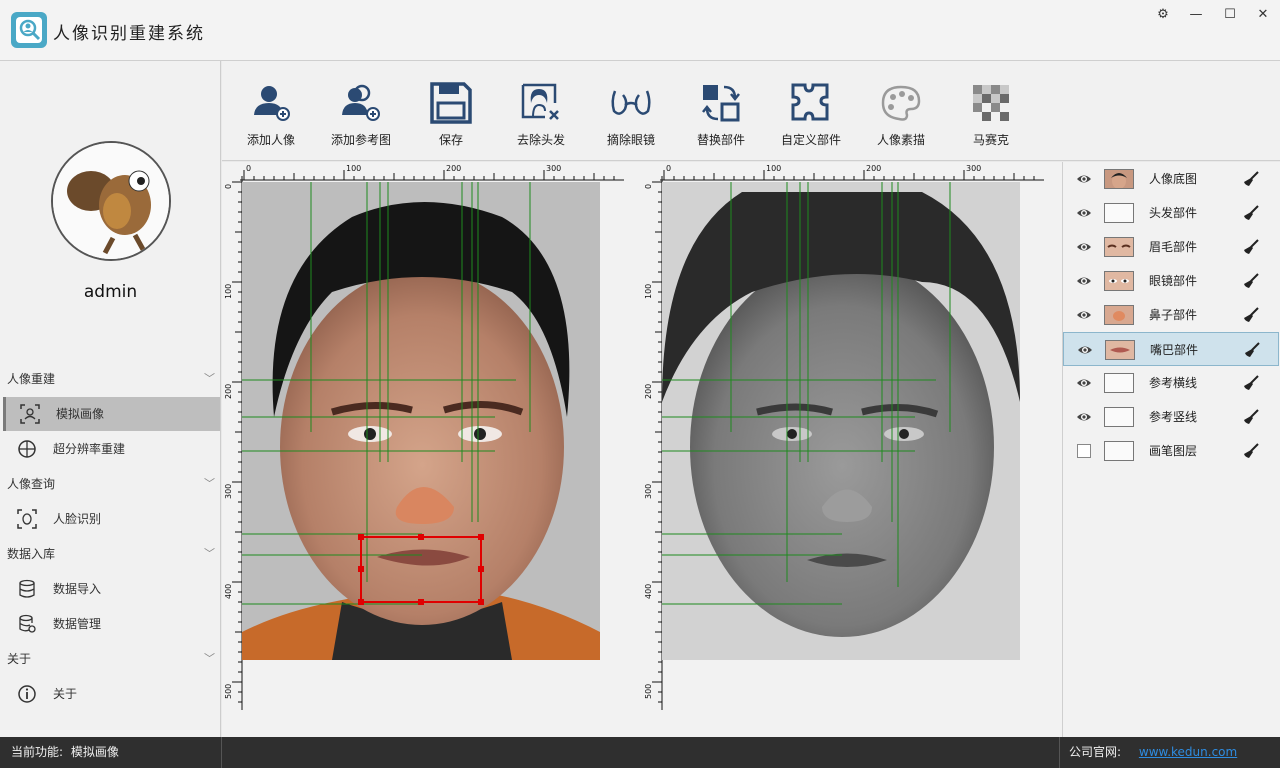 The image size is (1280, 768). Describe the element at coordinates (37, 752) in the screenshot. I see `current-function-label: 当前功能:` at that location.